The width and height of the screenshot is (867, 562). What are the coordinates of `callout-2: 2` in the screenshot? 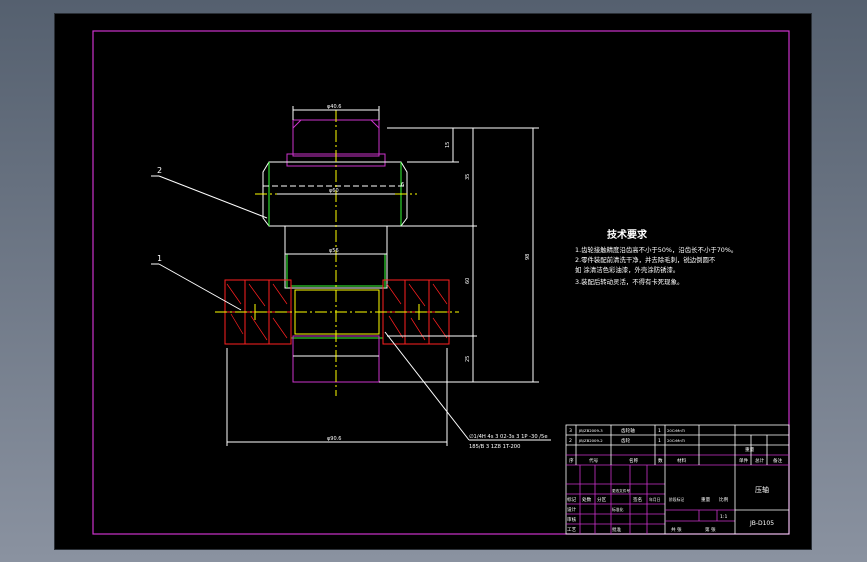 It's located at (159, 170).